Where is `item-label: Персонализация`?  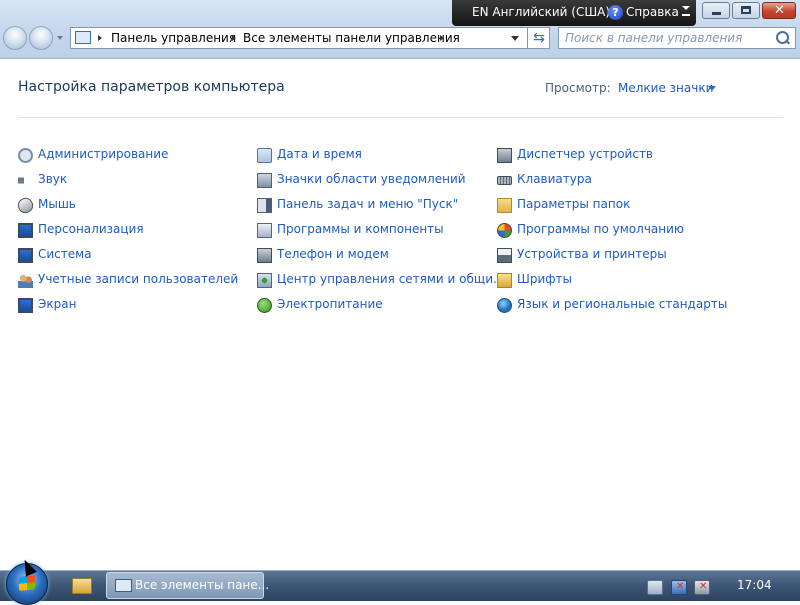
item-label: Персонализация is located at coordinates (91, 229).